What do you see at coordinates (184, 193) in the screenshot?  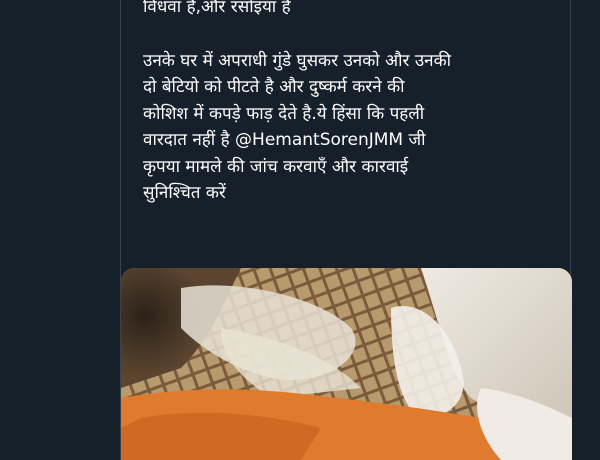 I see `tweet-line-7: सुनिश्चित करें` at bounding box center [184, 193].